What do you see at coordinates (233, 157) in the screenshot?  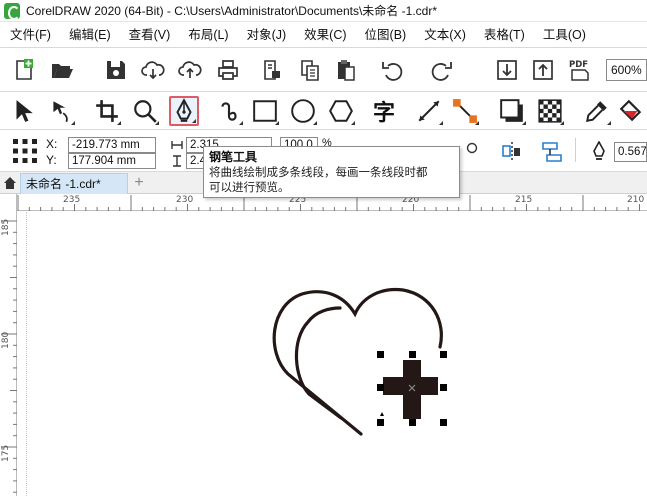 I see `tooltip-title: 钢笔工具` at bounding box center [233, 157].